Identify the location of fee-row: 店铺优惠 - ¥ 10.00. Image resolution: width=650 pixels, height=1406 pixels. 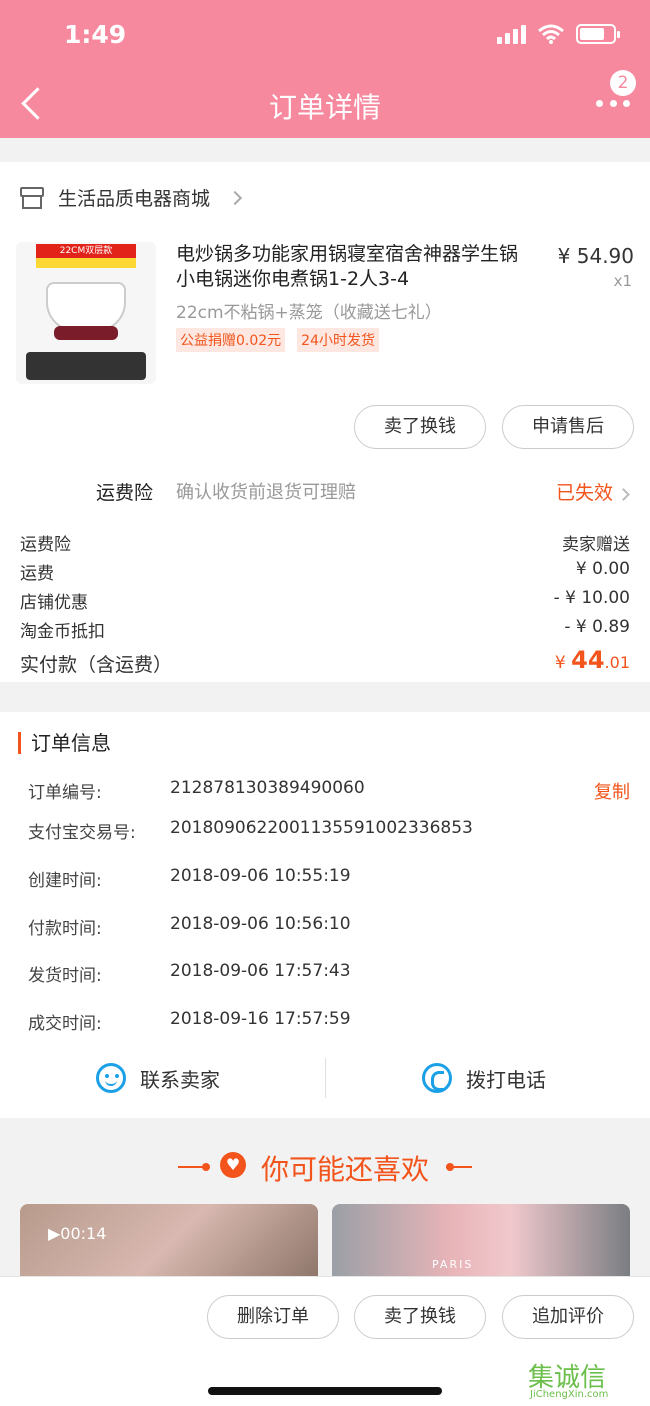
(325, 600).